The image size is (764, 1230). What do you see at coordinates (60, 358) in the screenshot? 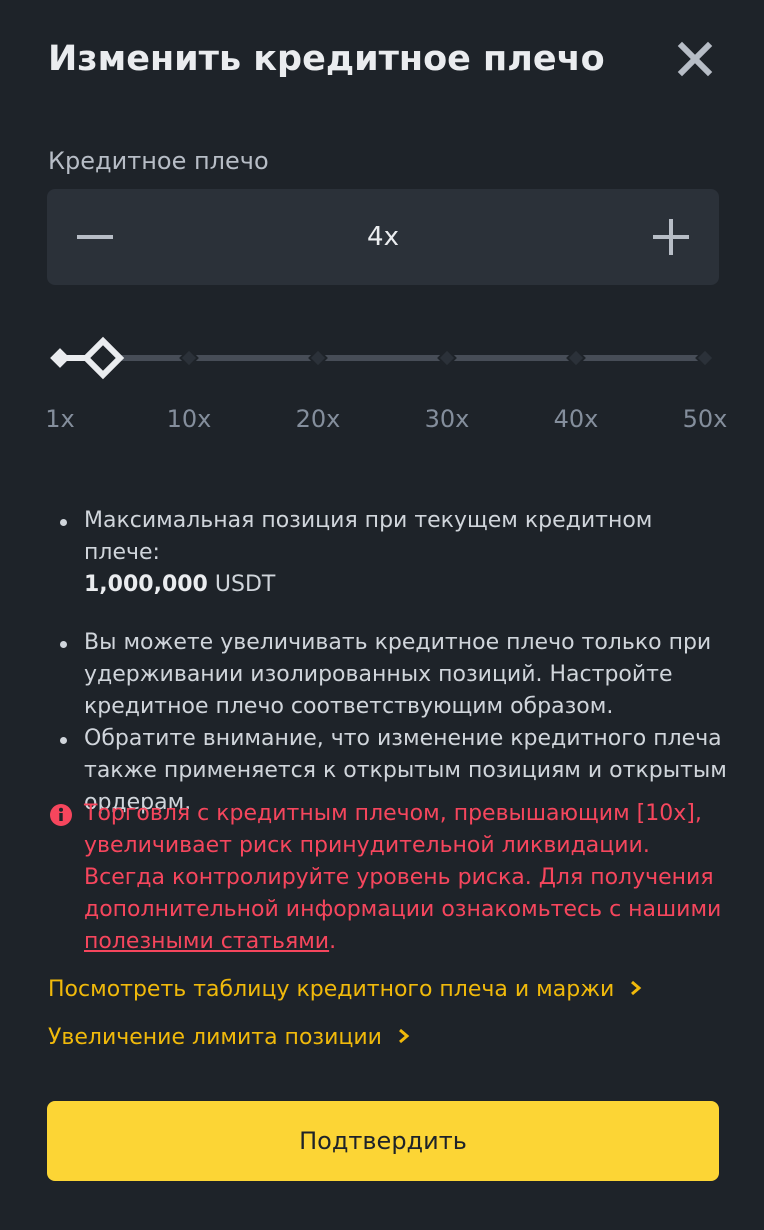
I see `slider-mark-1x` at bounding box center [60, 358].